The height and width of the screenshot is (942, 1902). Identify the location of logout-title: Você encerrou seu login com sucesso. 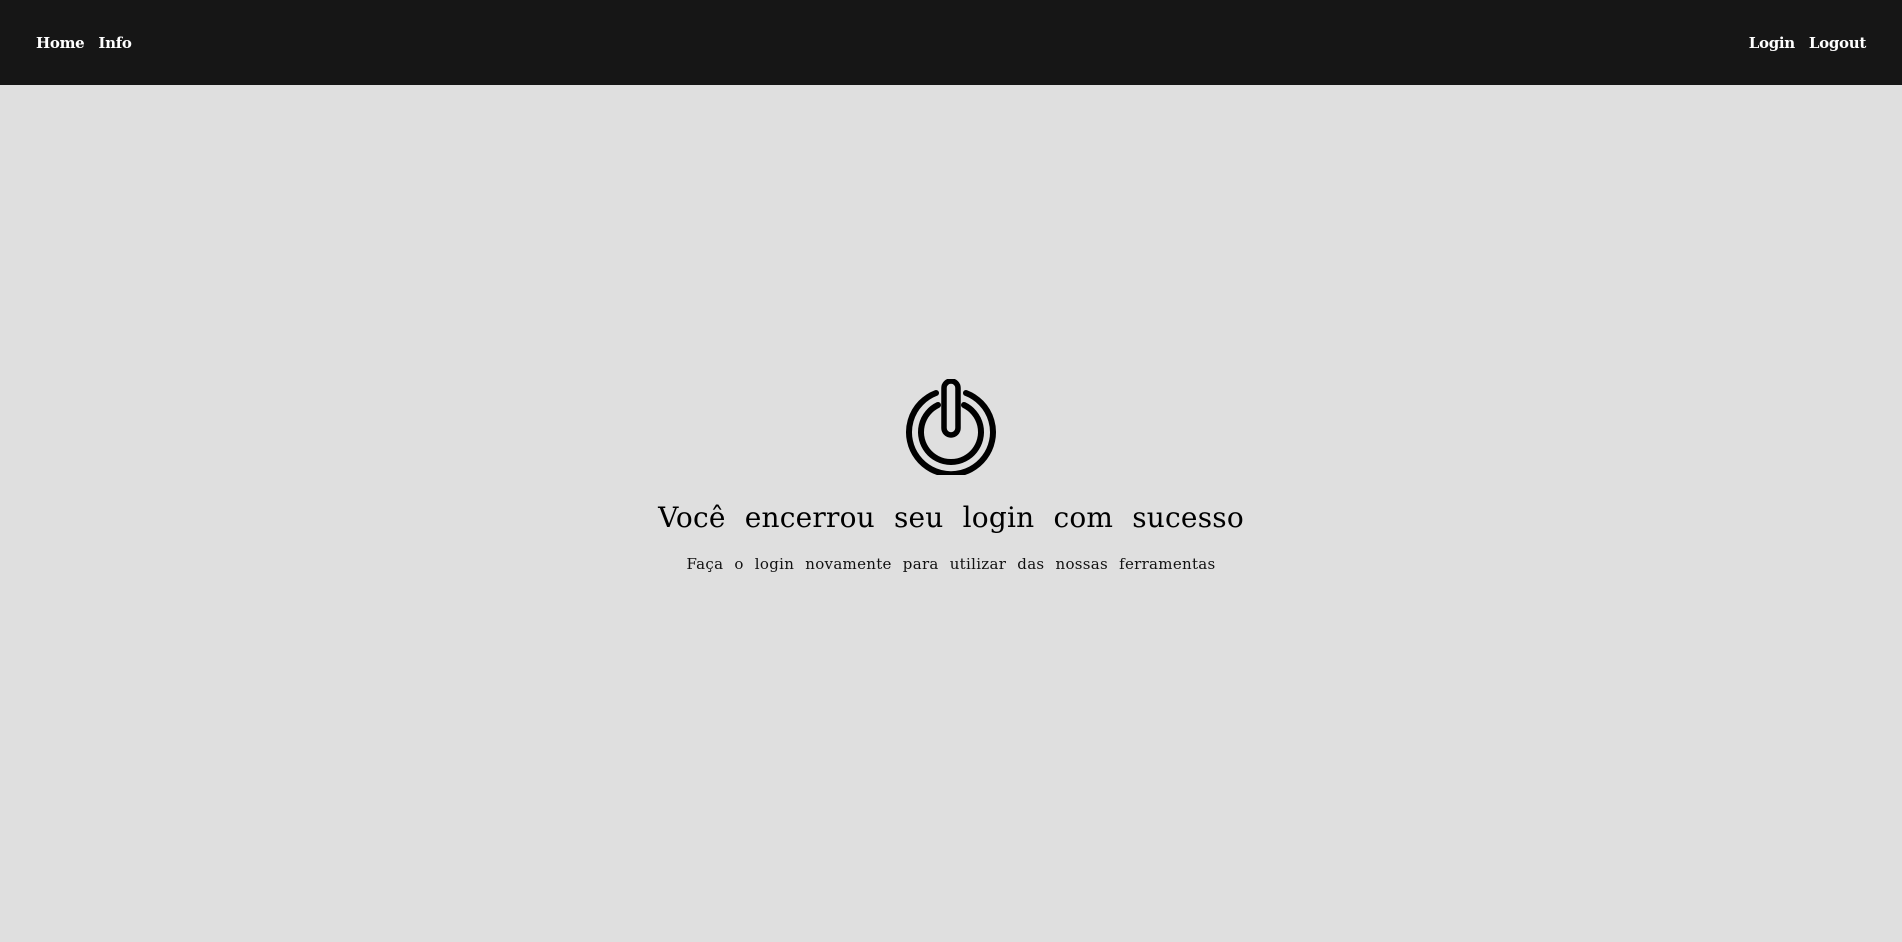
(951, 517).